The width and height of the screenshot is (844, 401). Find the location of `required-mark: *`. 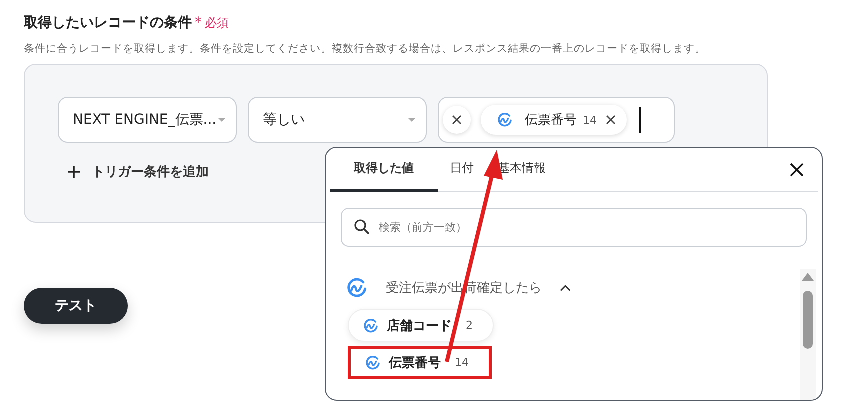

required-mark: * is located at coordinates (198, 23).